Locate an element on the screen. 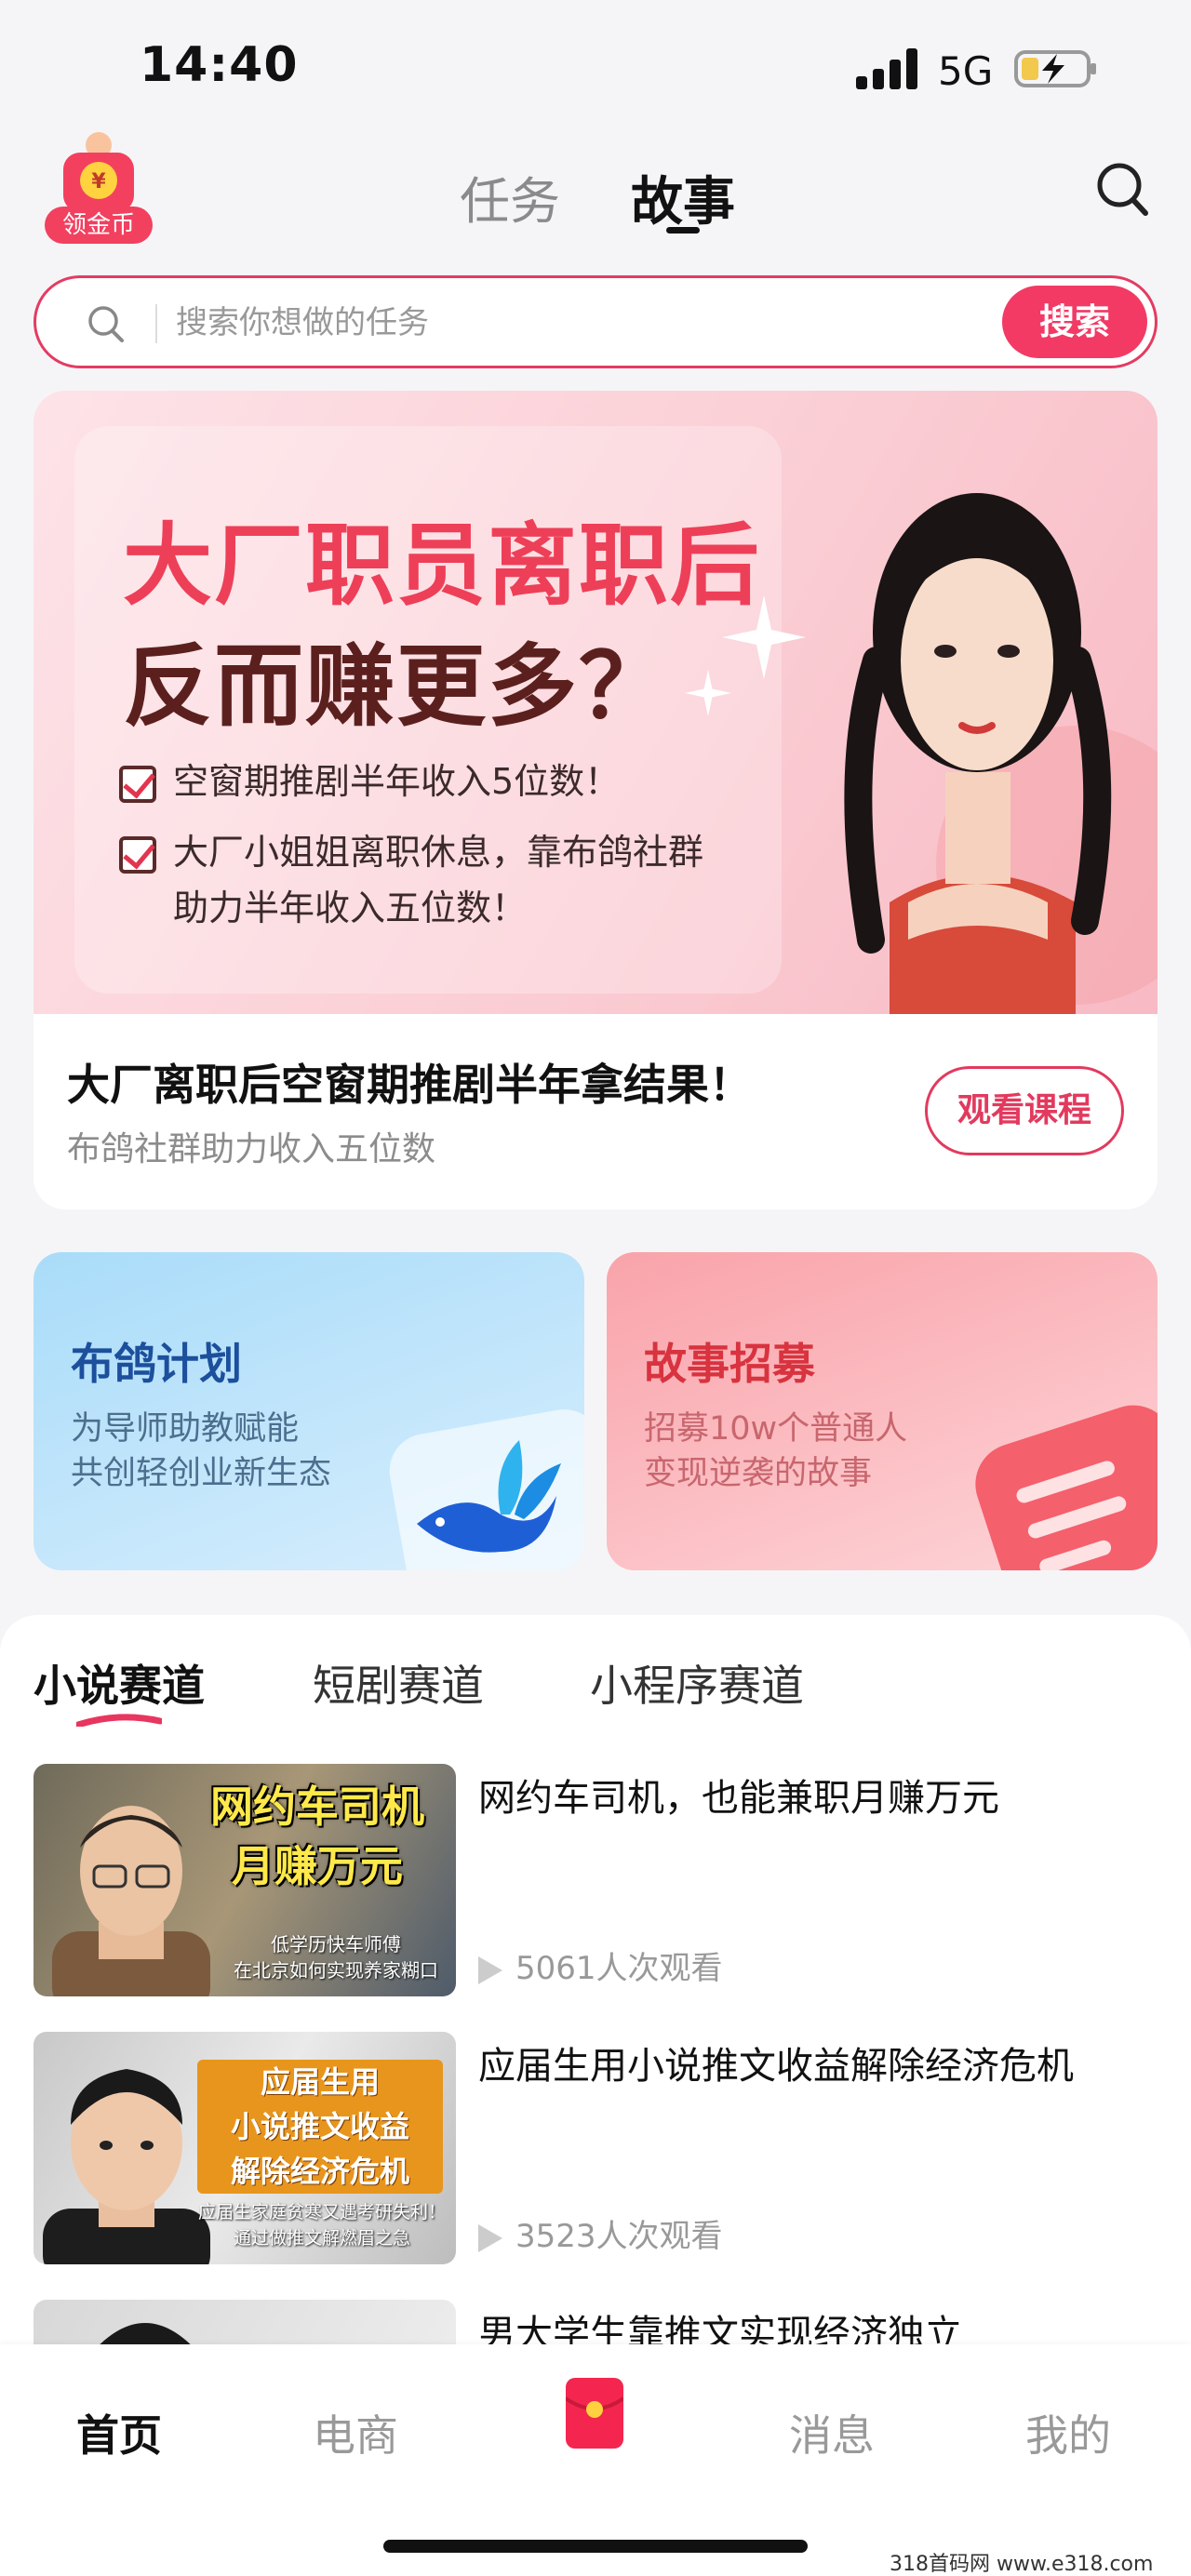  thumbnail-subtext: 应届生家庭贫寒又遇考研失利！ 通过做推文解燃眉之急 is located at coordinates (321, 2225).